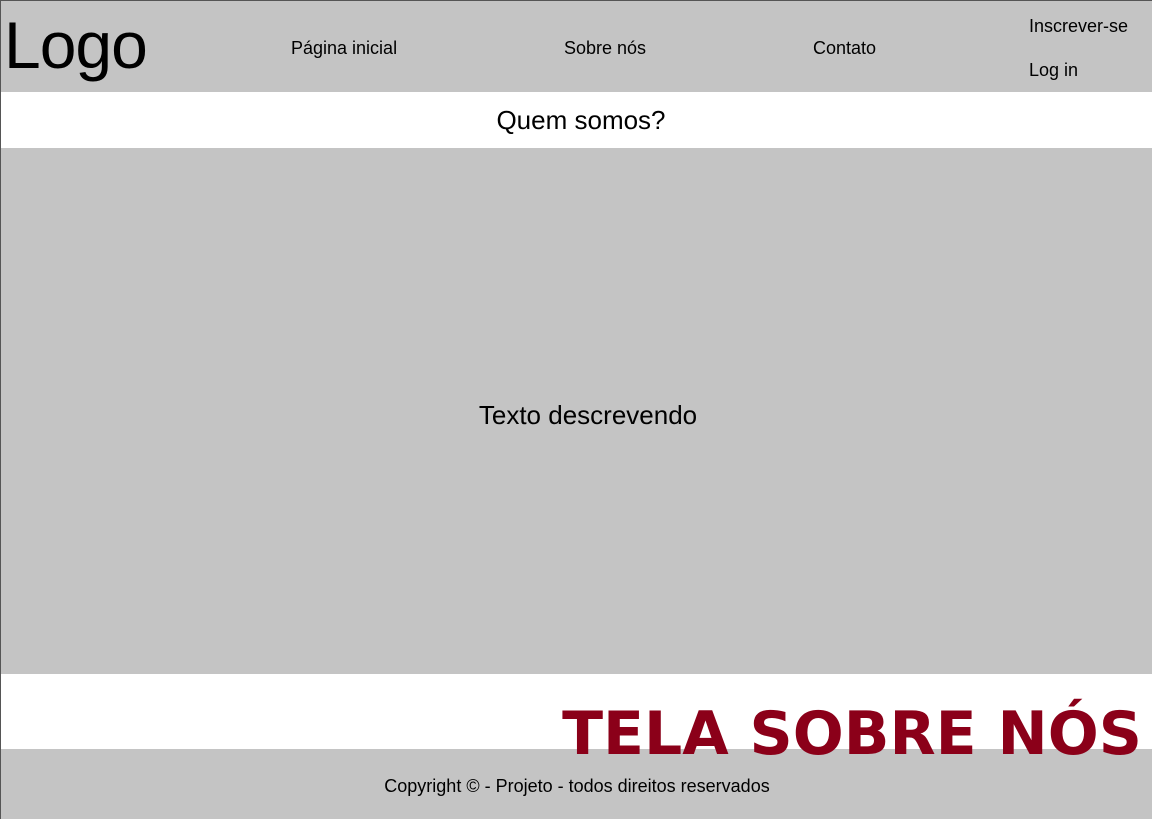 Image resolution: width=1152 pixels, height=819 pixels. I want to click on login-link: Log in, so click(1053, 70).